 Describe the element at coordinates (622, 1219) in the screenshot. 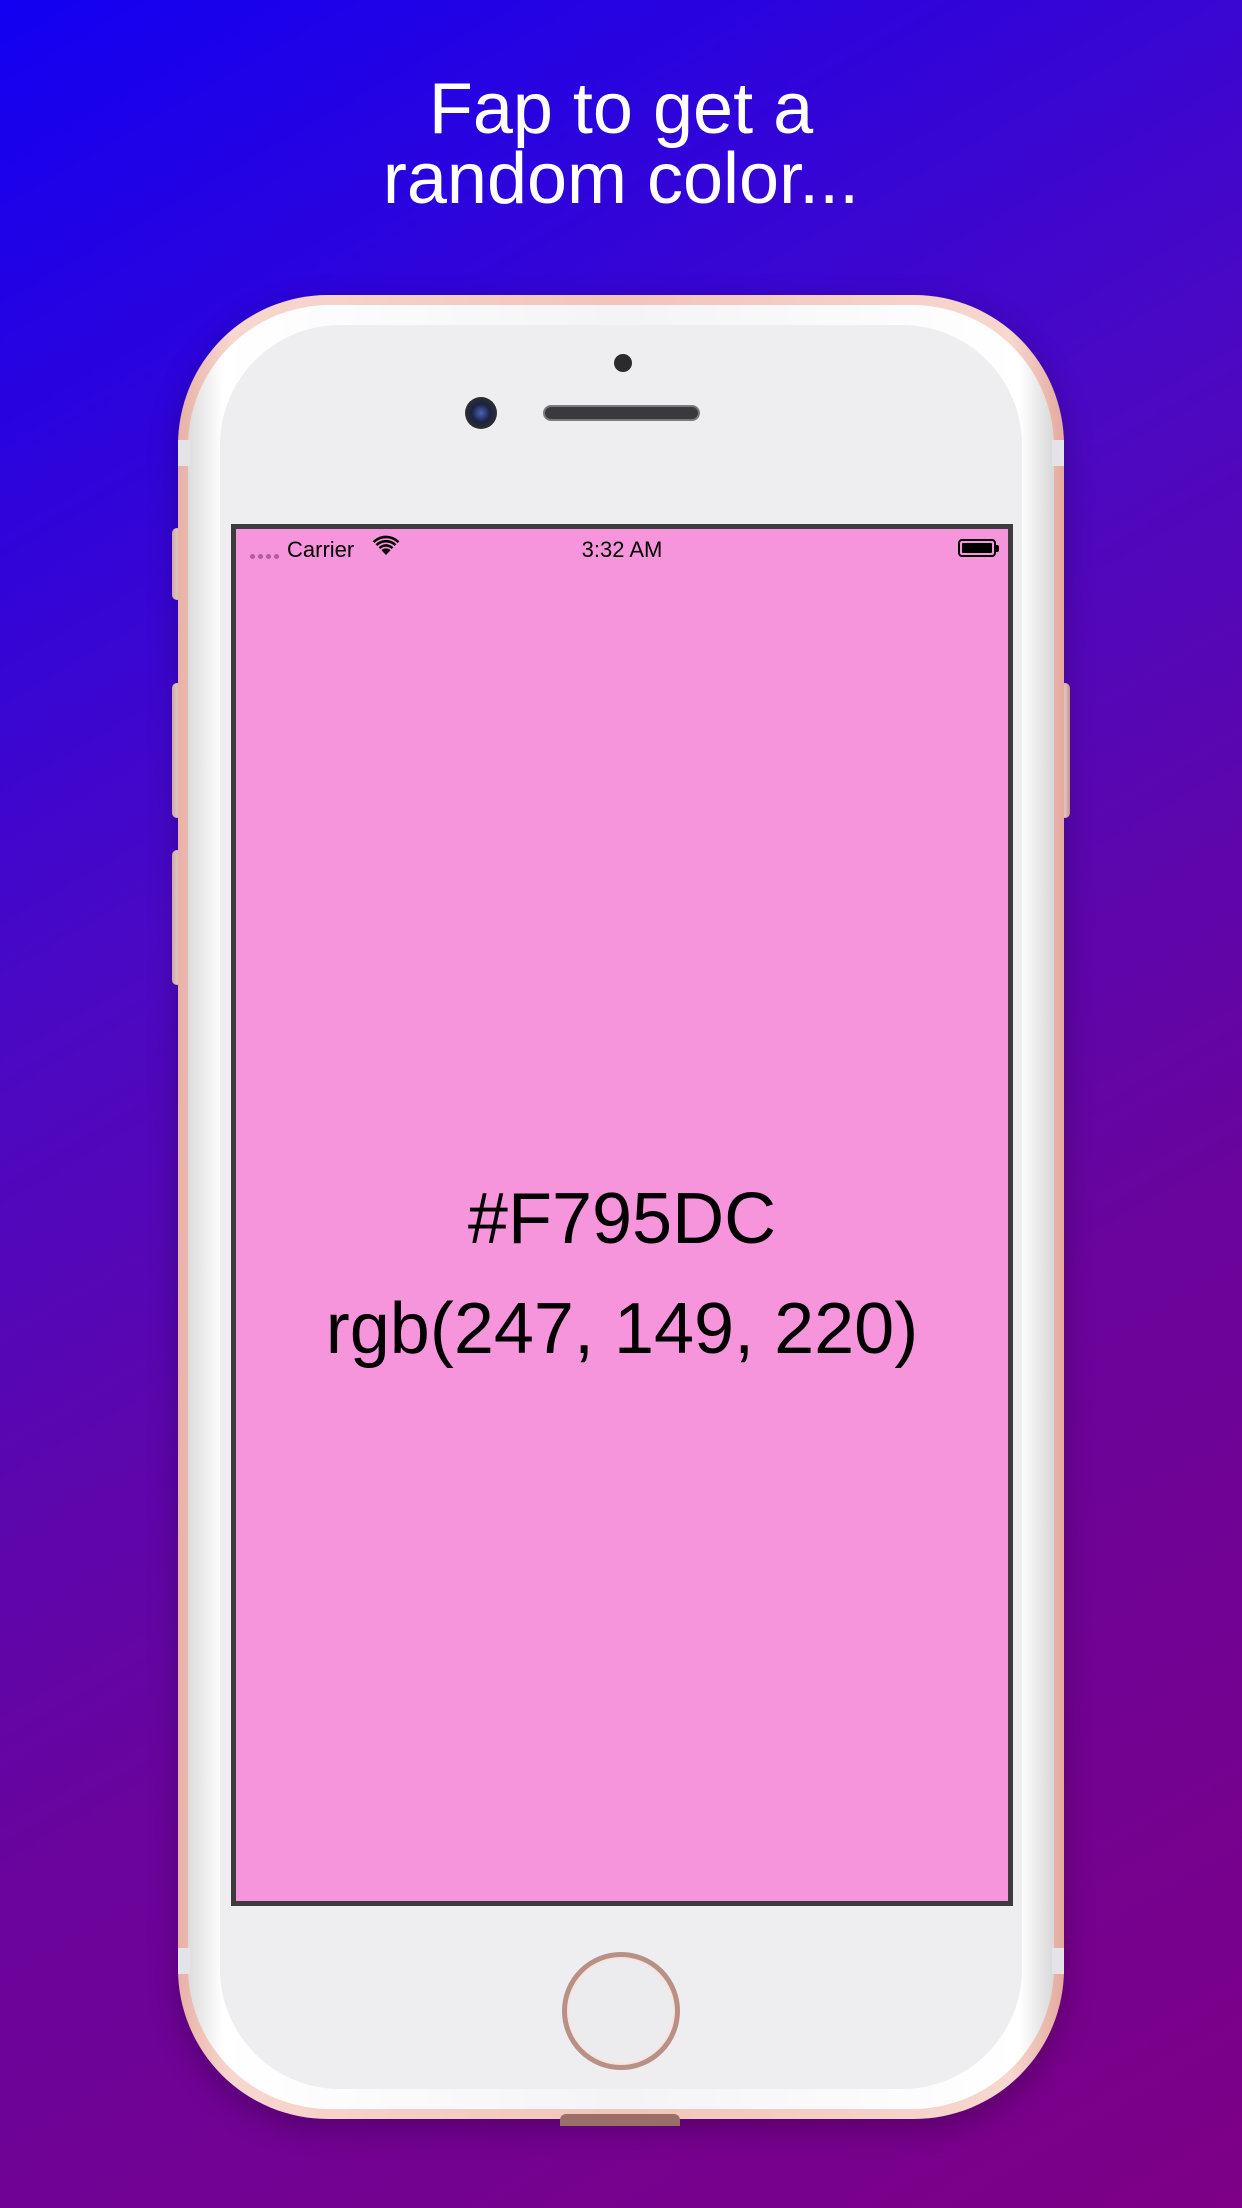

I see `hex-color-label: #F795DC` at that location.